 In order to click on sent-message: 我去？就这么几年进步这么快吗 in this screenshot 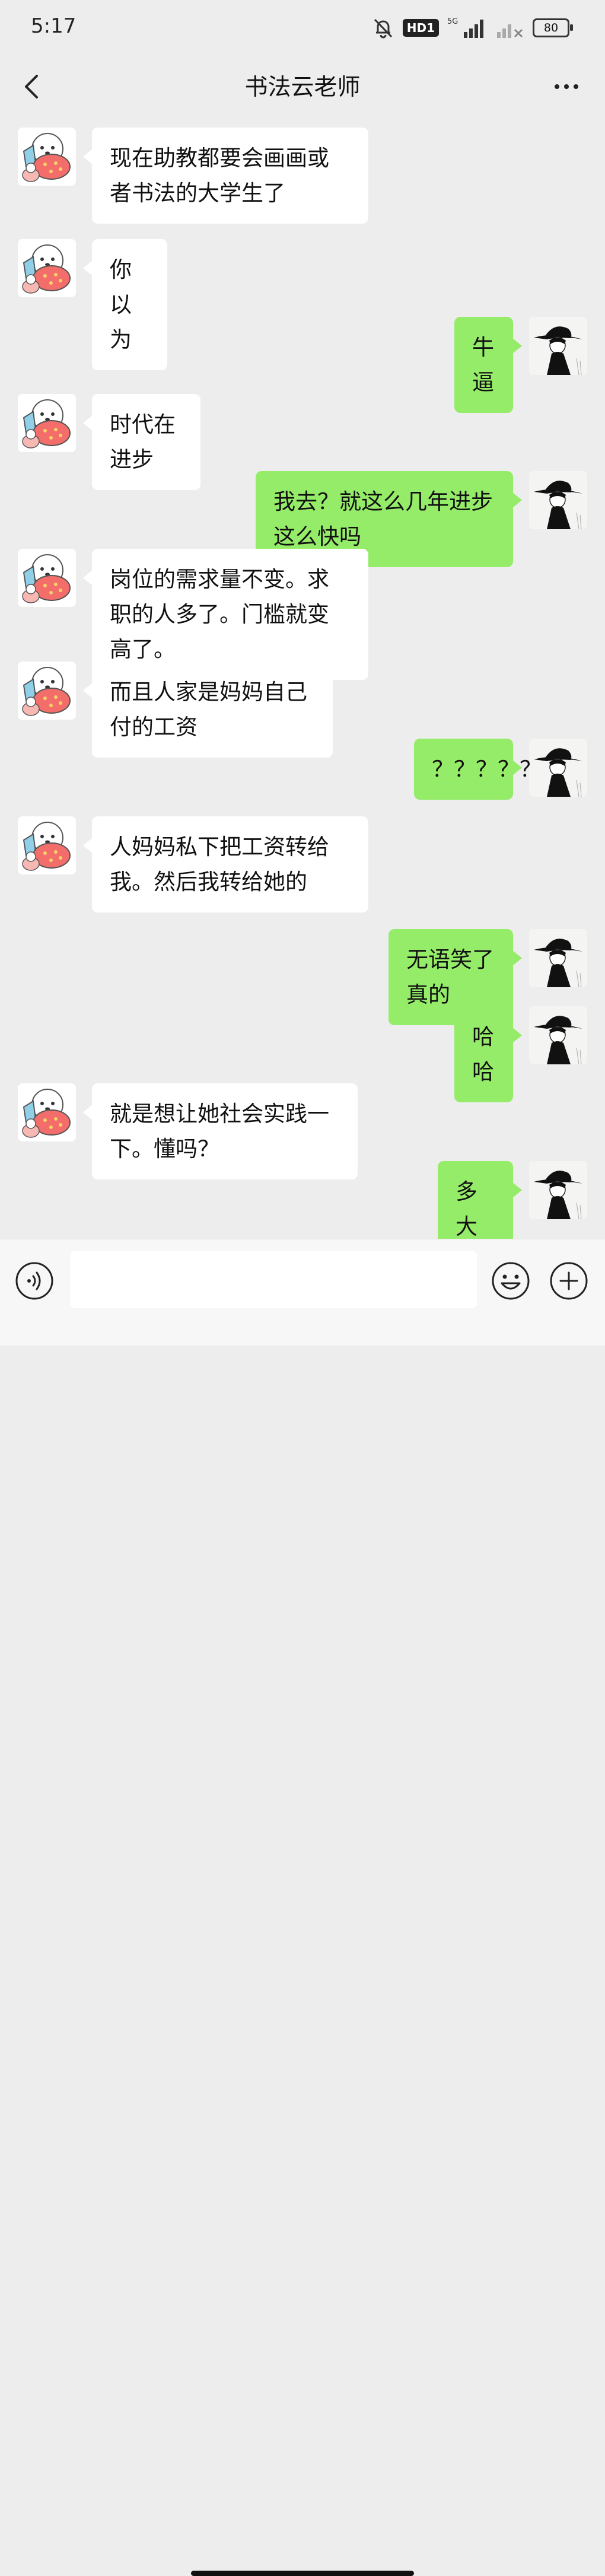, I will do `click(302, 519)`.